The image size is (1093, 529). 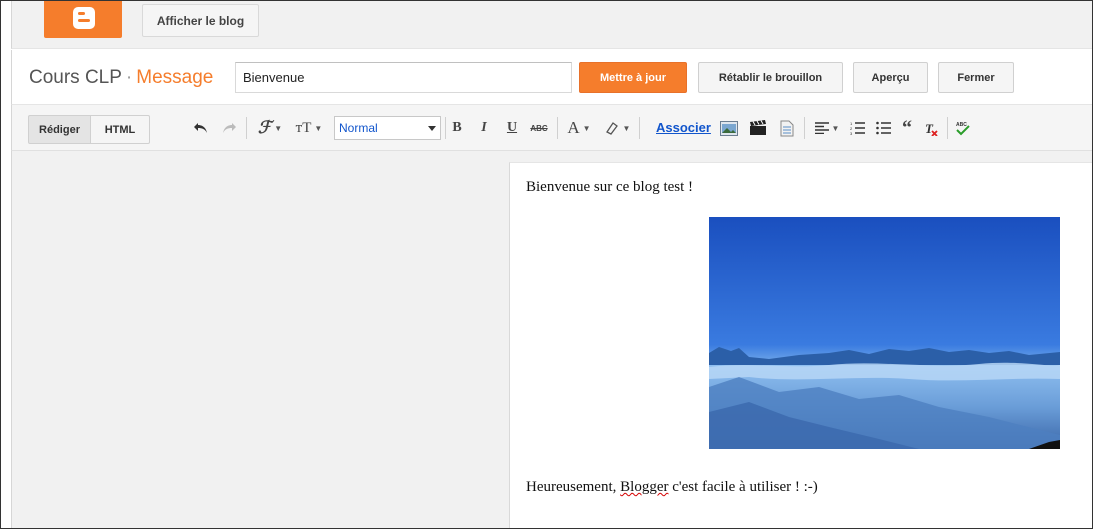 What do you see at coordinates (743, 487) in the screenshot?
I see `post-text-segment: c'est facile à utiliser ! :-)` at bounding box center [743, 487].